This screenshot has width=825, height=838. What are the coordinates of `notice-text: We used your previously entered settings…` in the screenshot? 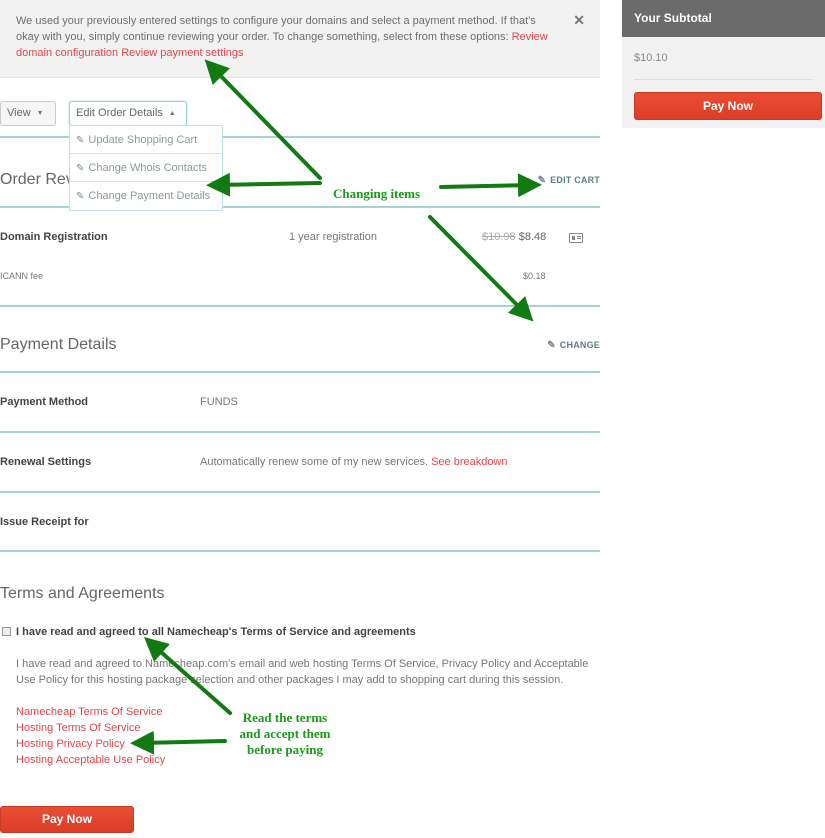 It's located at (276, 29).